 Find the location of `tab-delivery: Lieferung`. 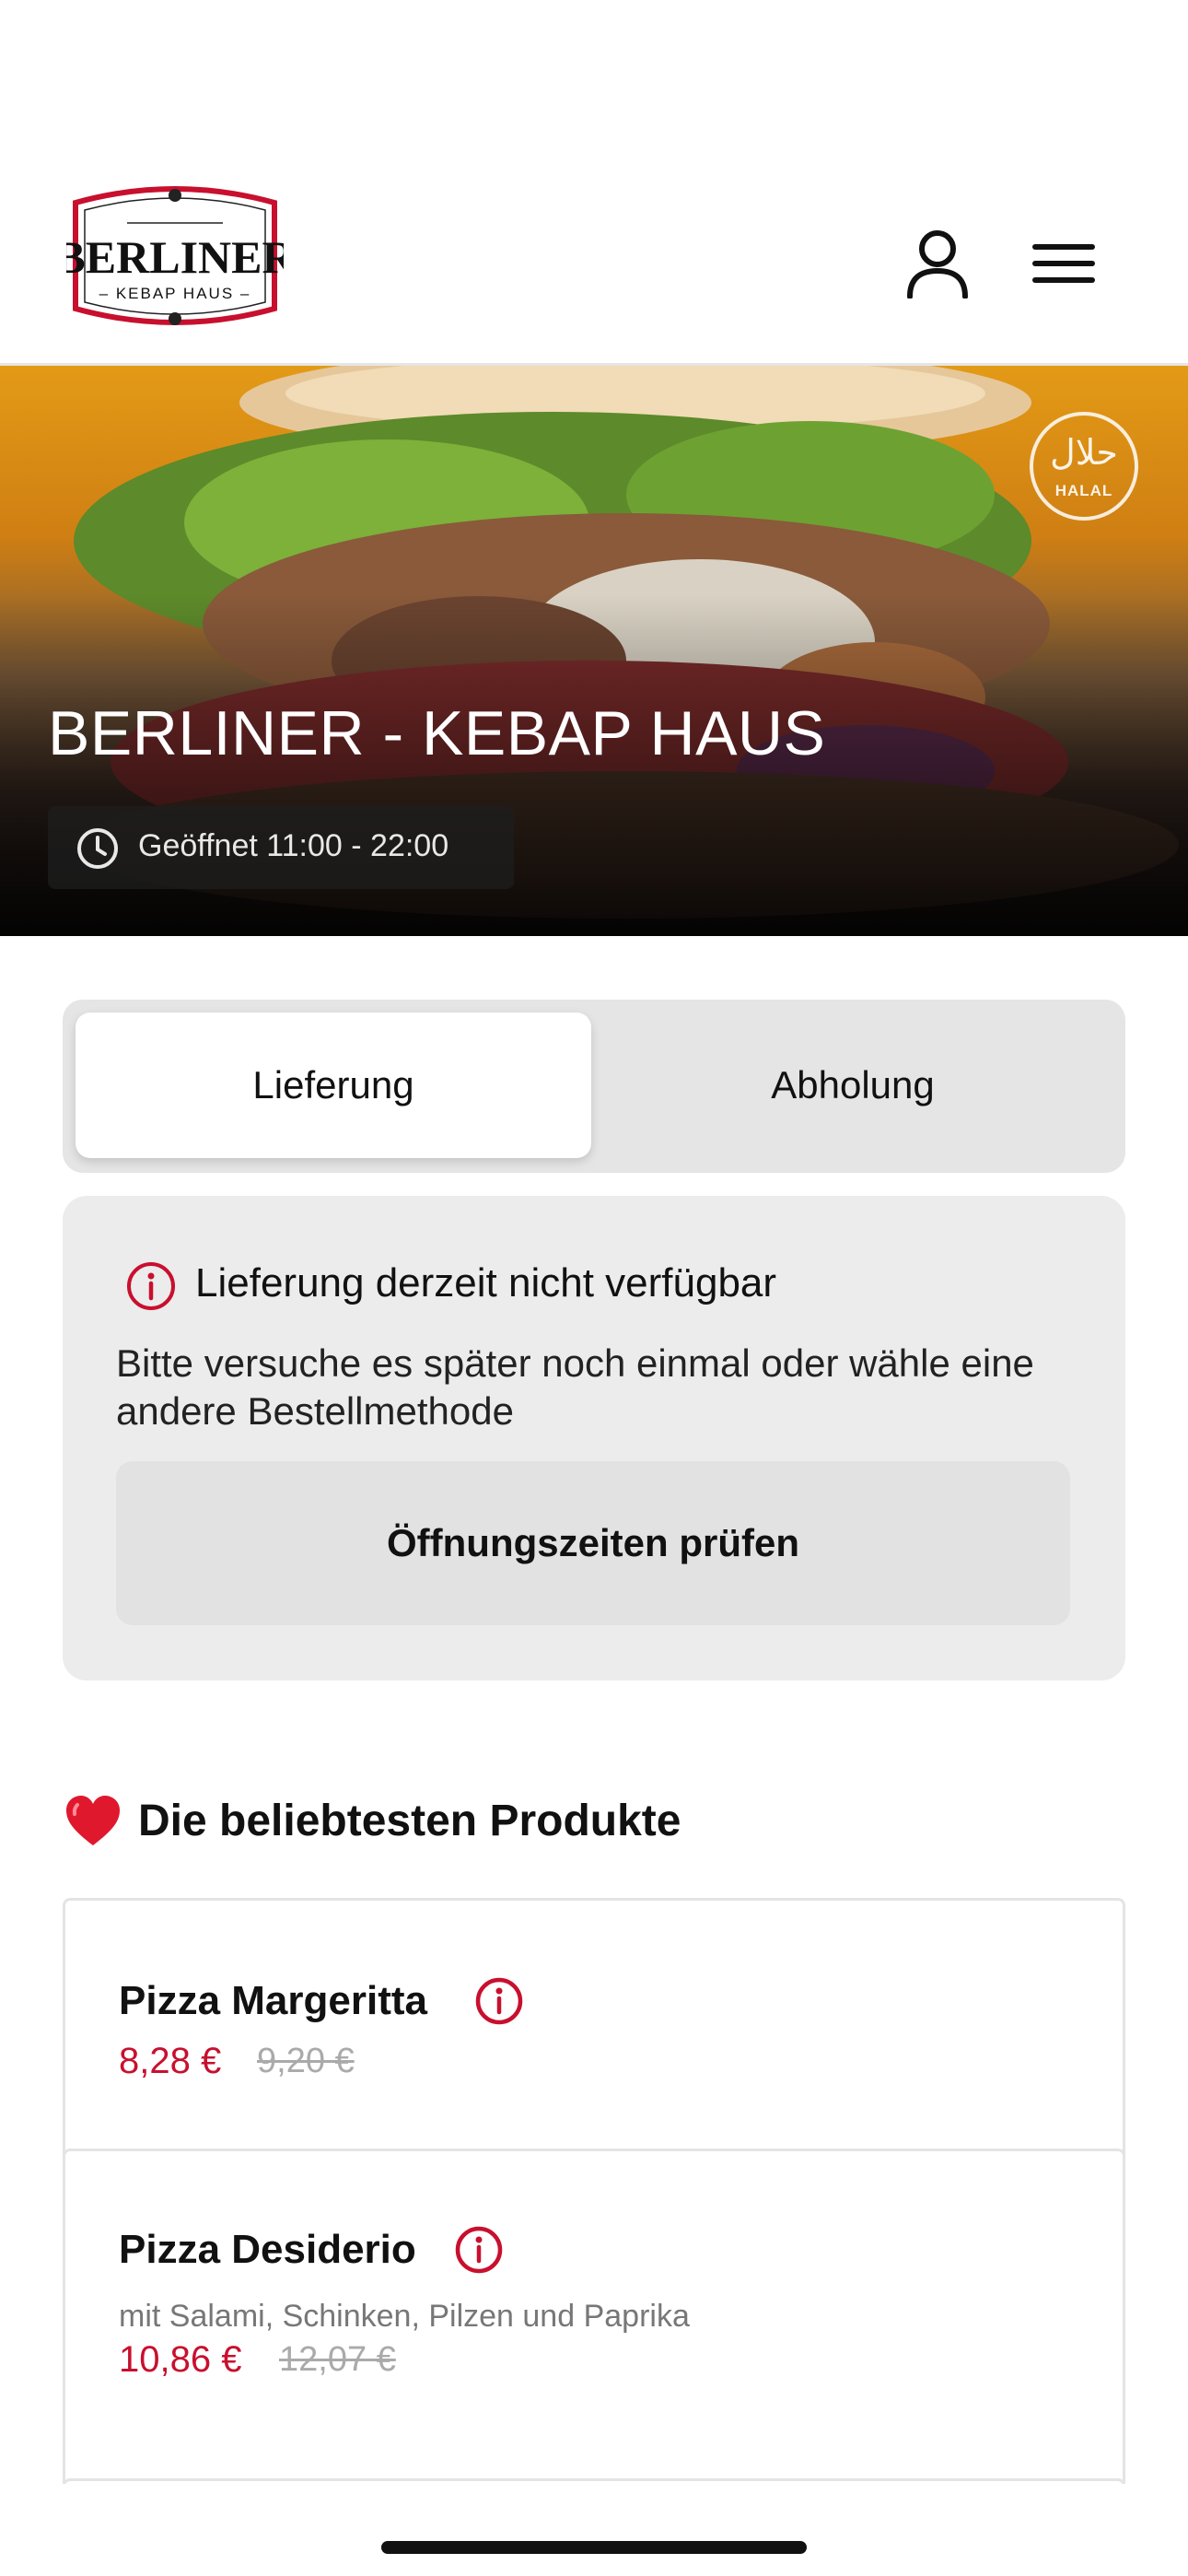

tab-delivery: Lieferung is located at coordinates (333, 1085).